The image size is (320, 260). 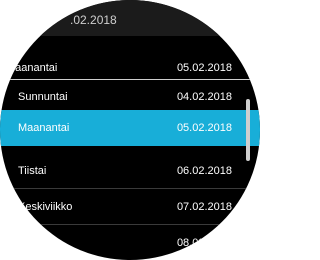 What do you see at coordinates (248, 130) in the screenshot?
I see `scrollbar` at bounding box center [248, 130].